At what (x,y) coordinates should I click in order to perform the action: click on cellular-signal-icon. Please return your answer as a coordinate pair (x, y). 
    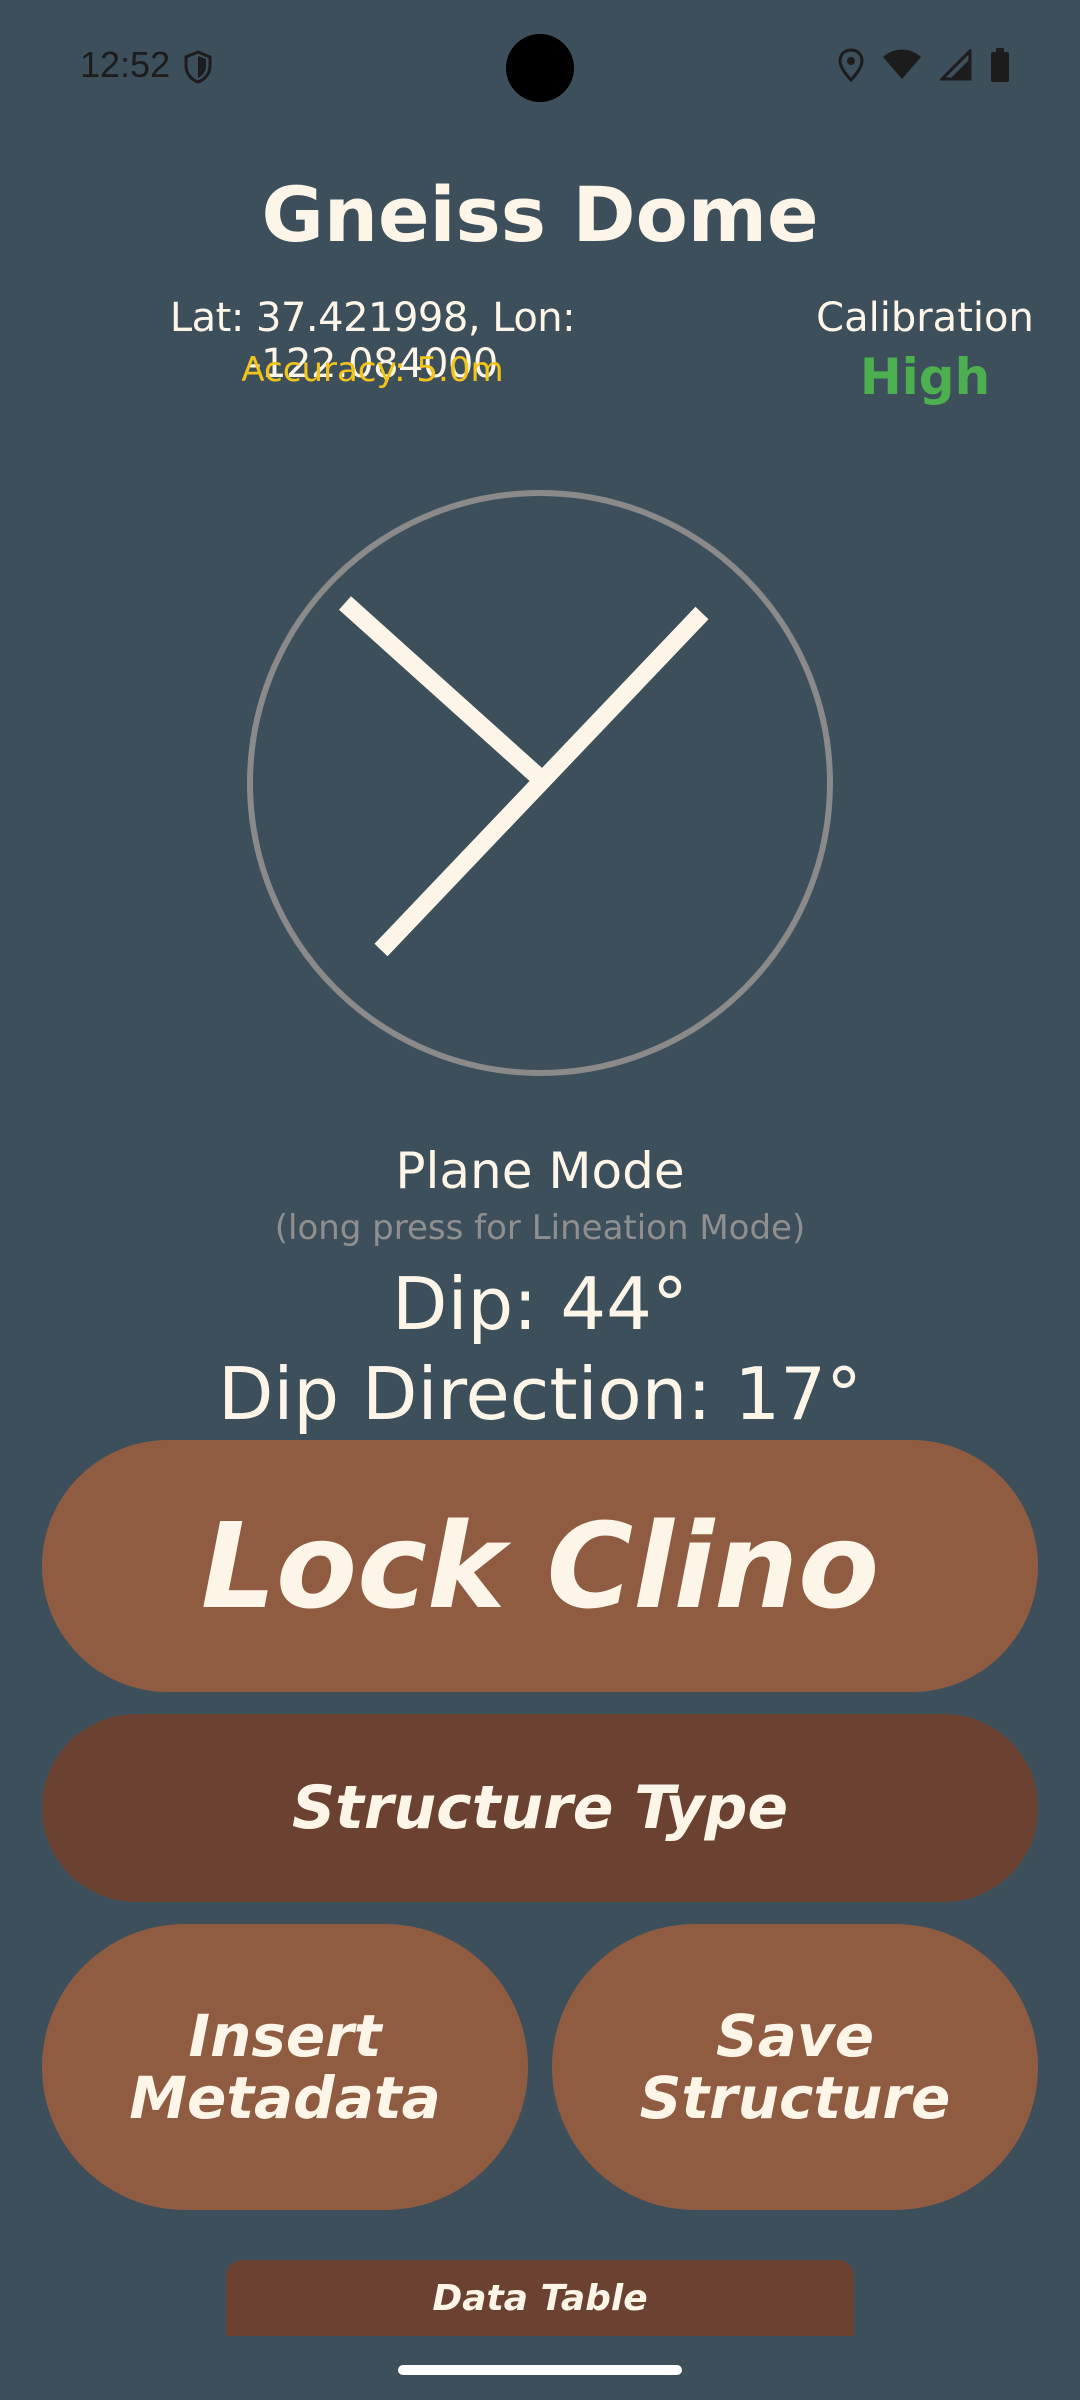
    Looking at the image, I should click on (955, 66).